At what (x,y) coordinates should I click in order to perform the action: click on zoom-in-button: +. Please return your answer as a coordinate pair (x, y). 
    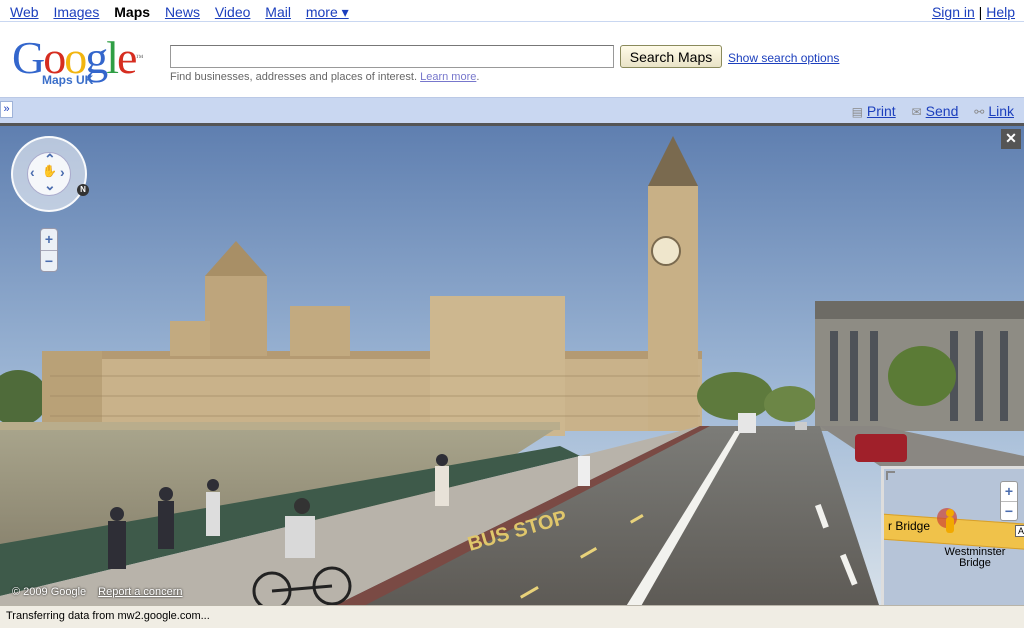
    Looking at the image, I should click on (49, 239).